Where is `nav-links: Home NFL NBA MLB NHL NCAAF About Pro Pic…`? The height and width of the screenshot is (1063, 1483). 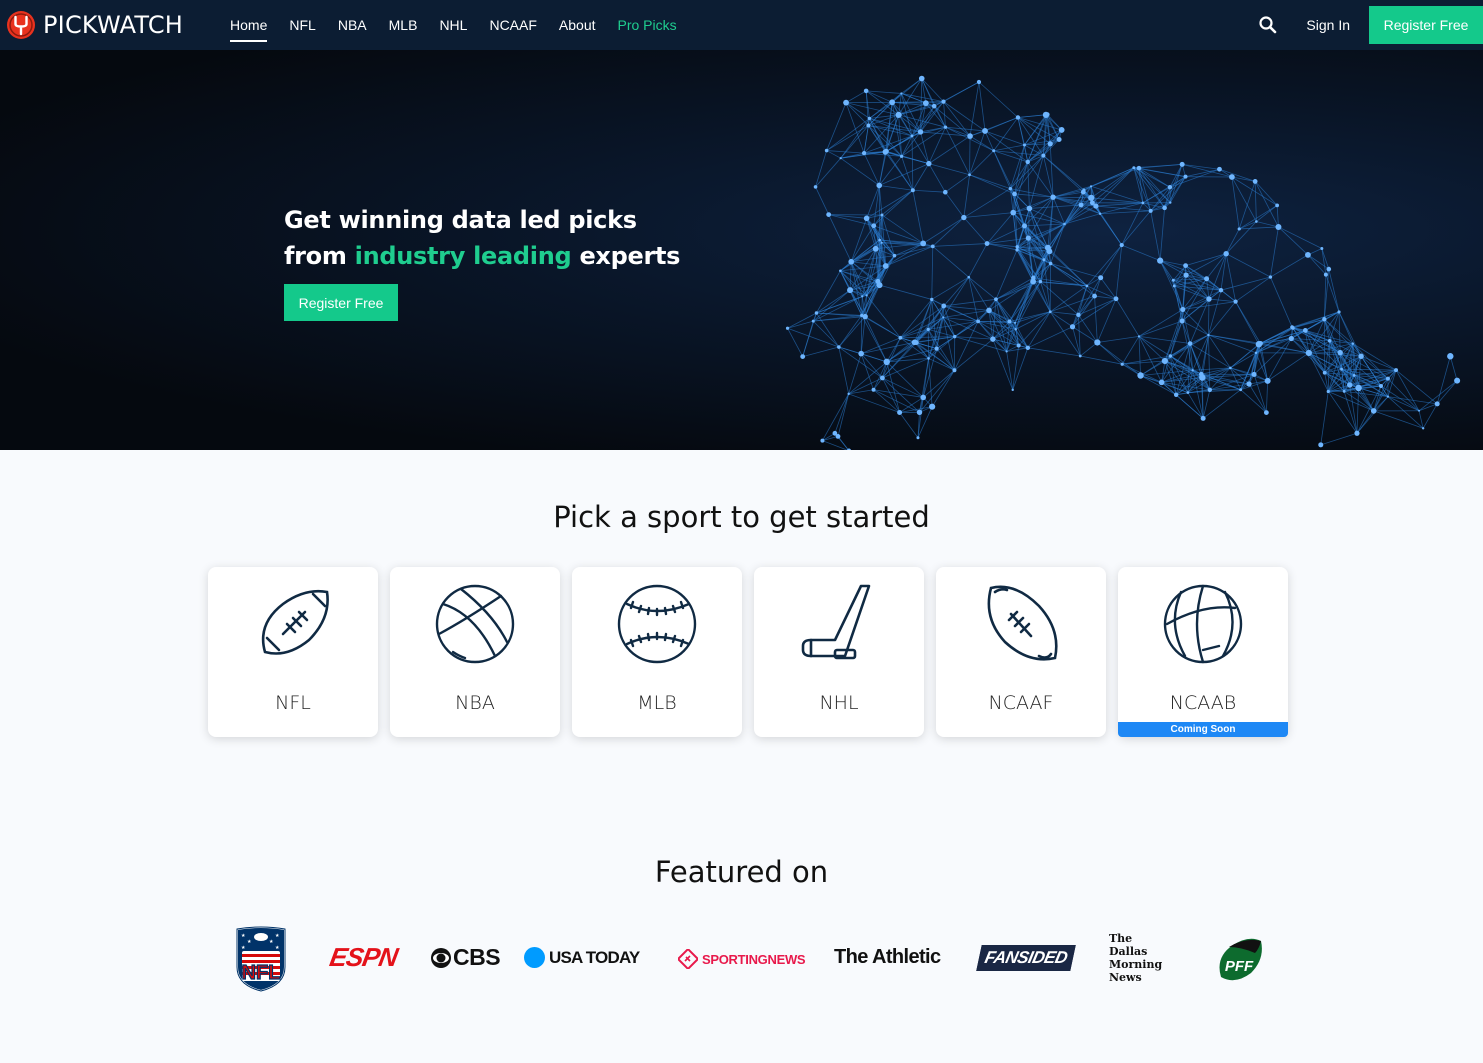 nav-links: Home NFL NBA MLB NHL NCAAF About Pro Pic… is located at coordinates (464, 25).